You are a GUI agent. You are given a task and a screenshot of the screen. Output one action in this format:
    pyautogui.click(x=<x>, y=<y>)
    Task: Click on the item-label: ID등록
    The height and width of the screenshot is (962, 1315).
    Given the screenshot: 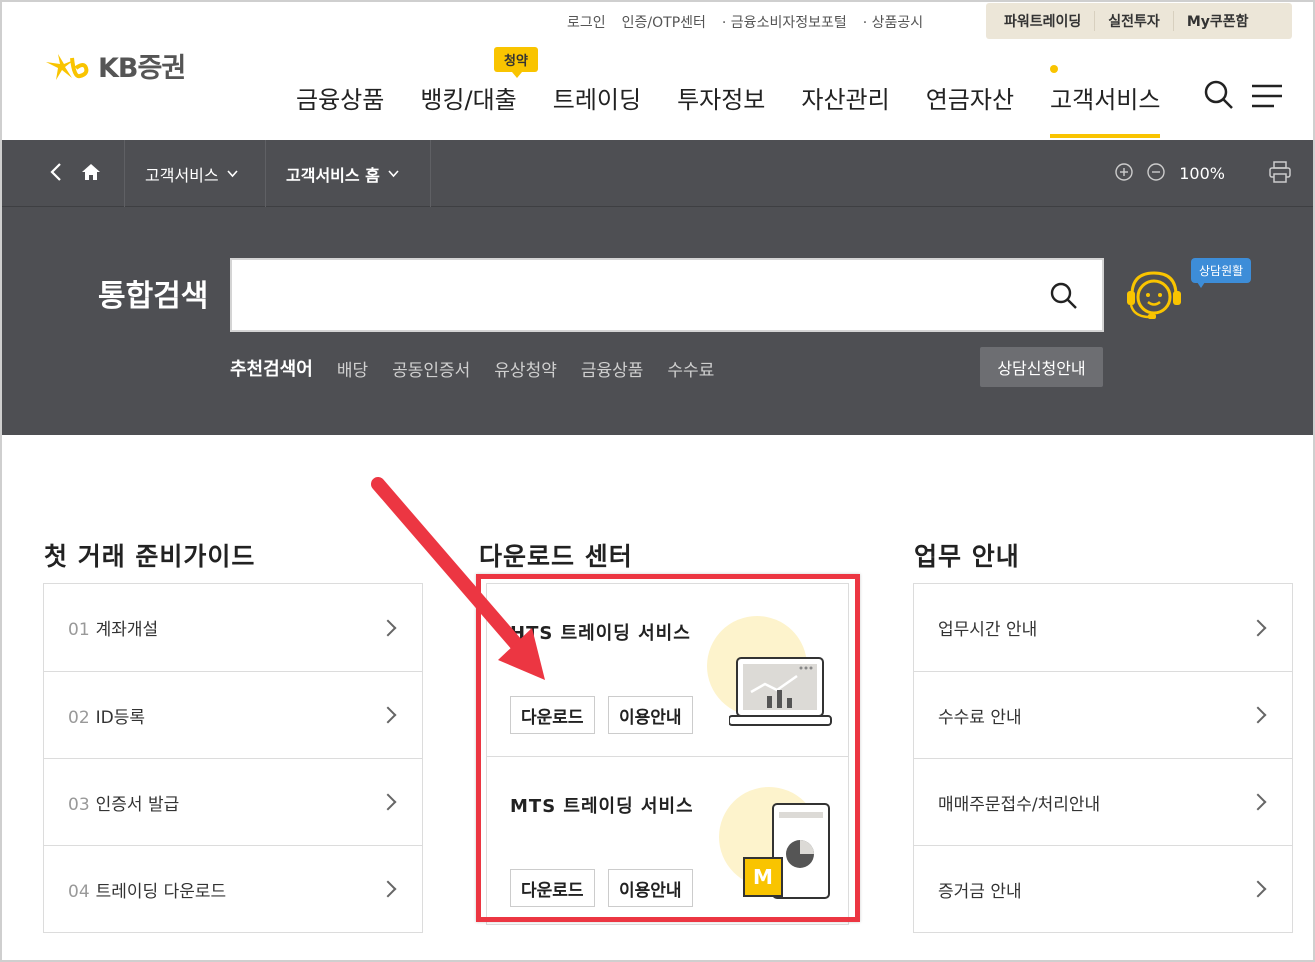 What is the action you would take?
    pyautogui.click(x=120, y=717)
    